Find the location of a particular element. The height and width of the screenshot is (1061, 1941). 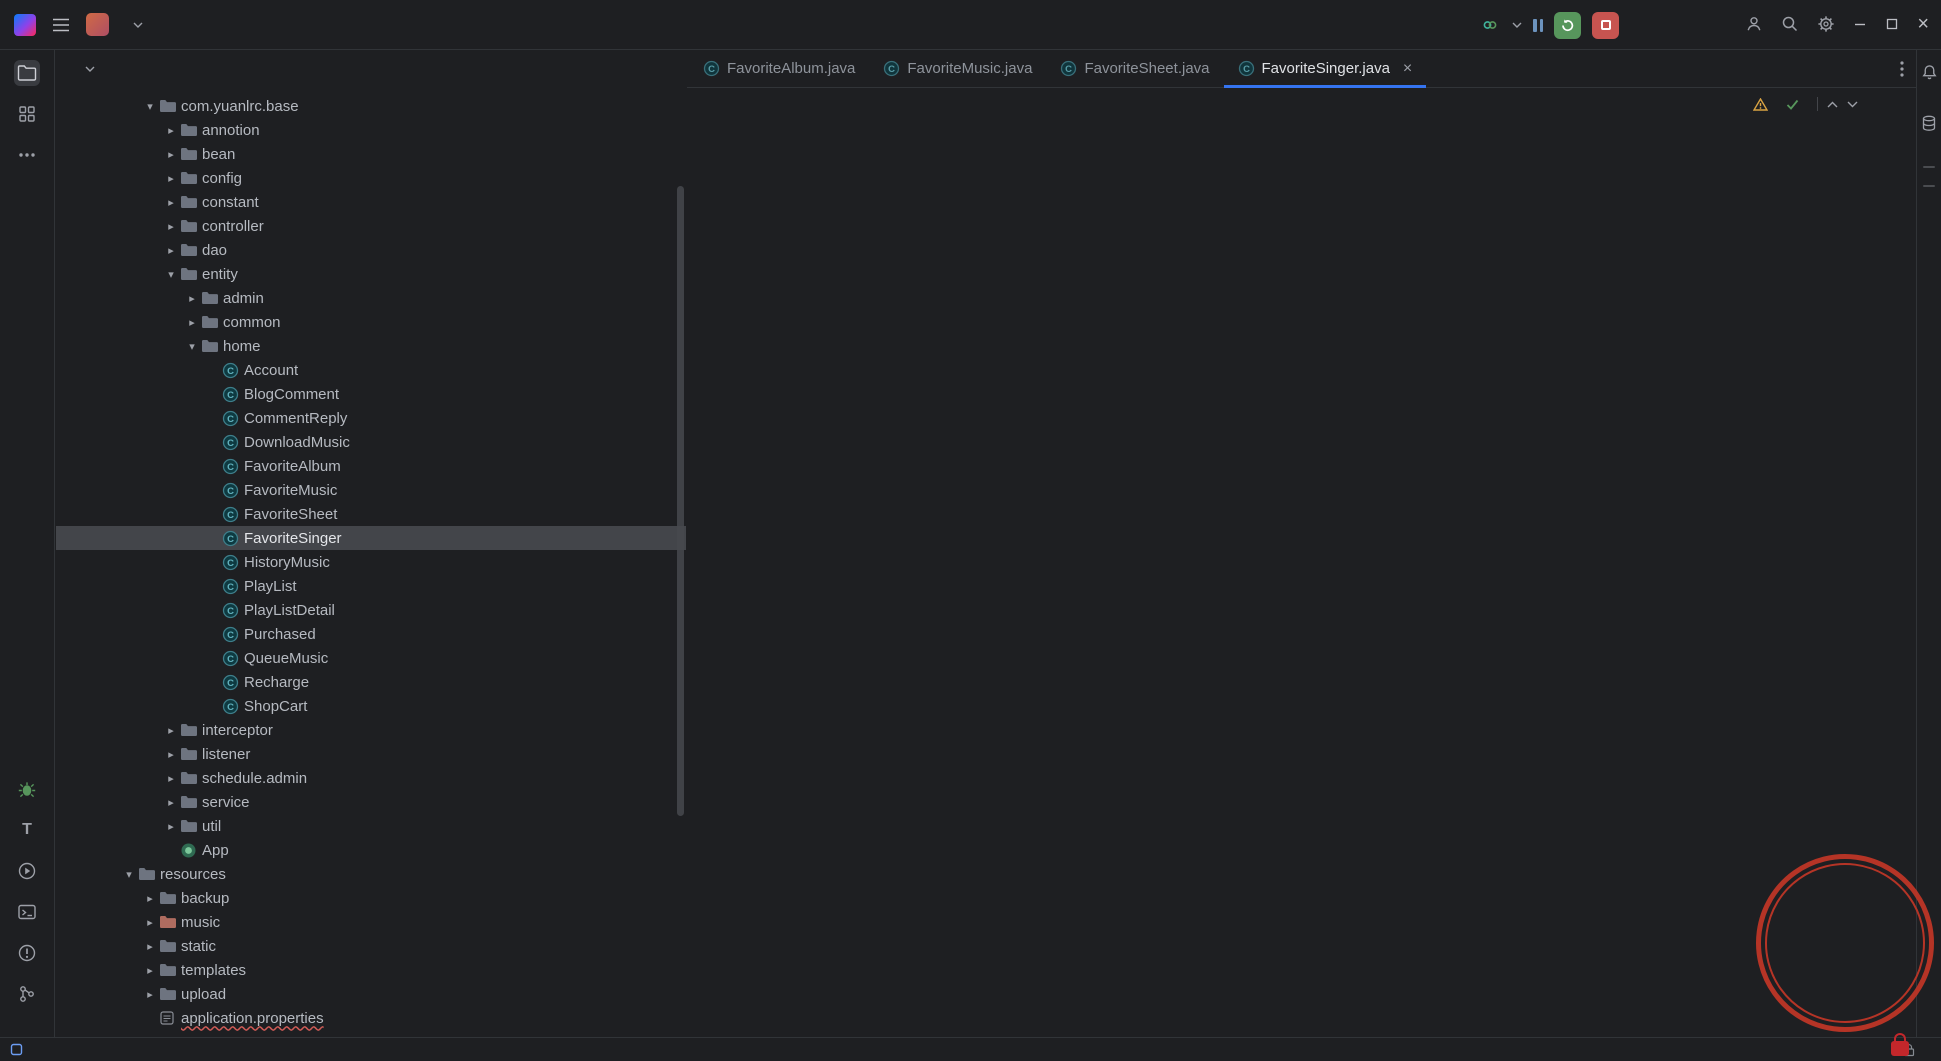

tree-item-HistoryMusic: C HistoryMusic is located at coordinates (371, 562).